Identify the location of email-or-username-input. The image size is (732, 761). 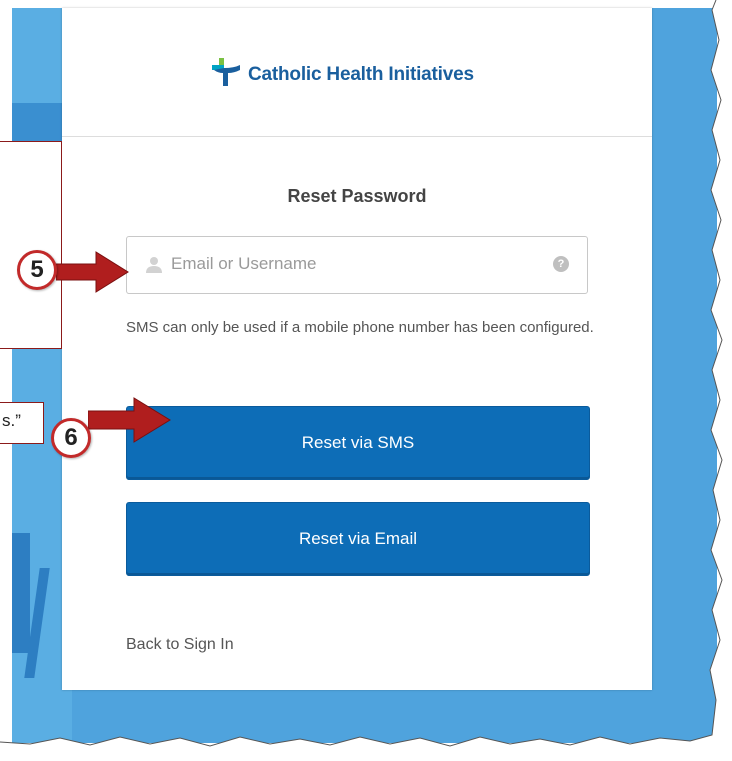
(351, 264).